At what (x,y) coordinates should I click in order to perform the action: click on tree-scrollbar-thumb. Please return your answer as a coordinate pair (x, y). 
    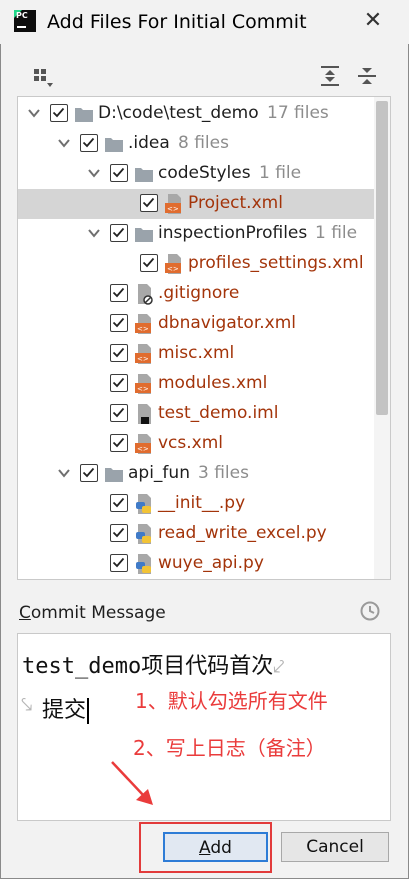
    Looking at the image, I should click on (382, 258).